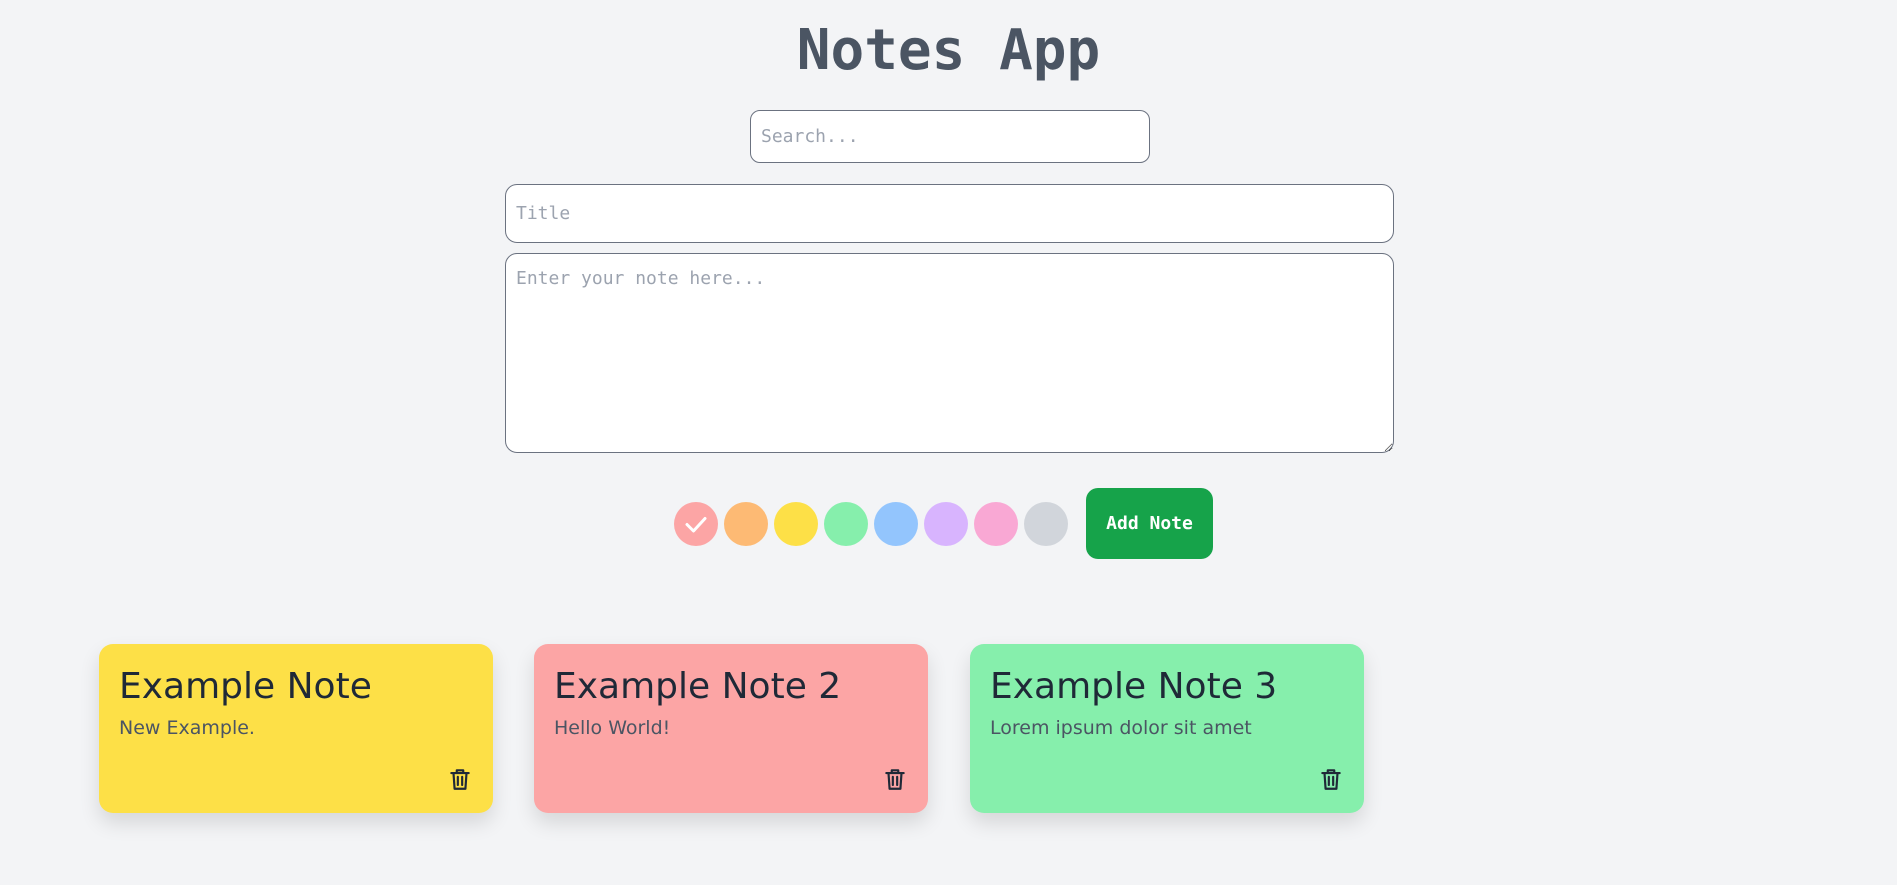 The width and height of the screenshot is (1897, 885). What do you see at coordinates (1121, 728) in the screenshot?
I see `note-body: Lorem ipsum dolor sit amet` at bounding box center [1121, 728].